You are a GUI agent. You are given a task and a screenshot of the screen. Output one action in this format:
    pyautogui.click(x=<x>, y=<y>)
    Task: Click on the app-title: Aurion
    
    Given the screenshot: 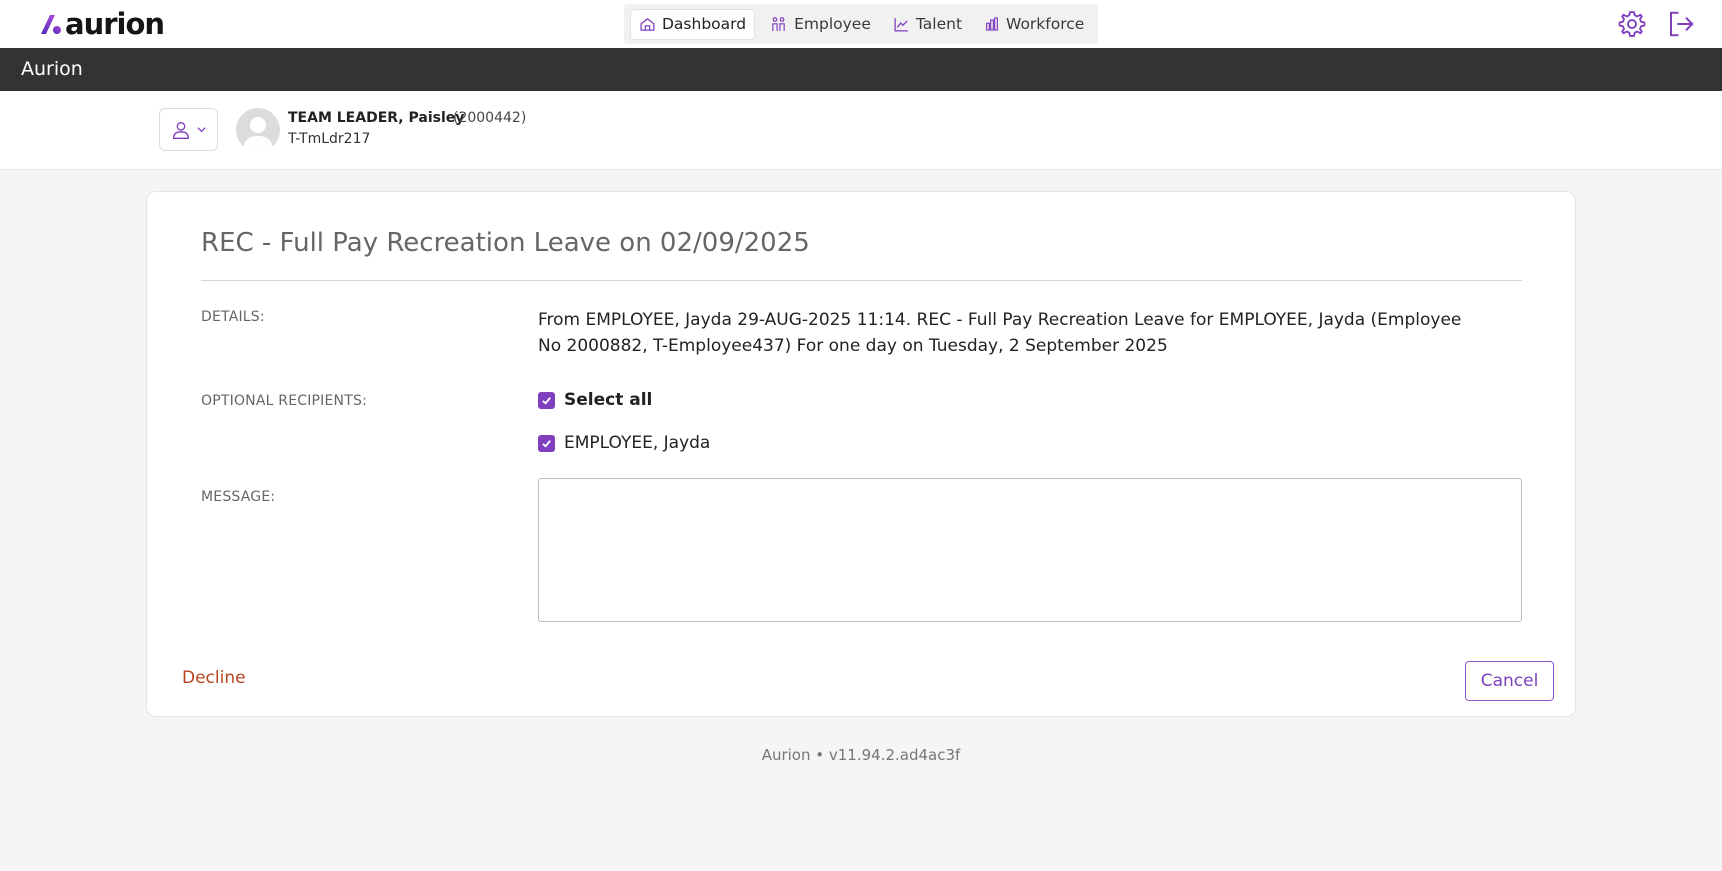 What is the action you would take?
    pyautogui.click(x=52, y=69)
    